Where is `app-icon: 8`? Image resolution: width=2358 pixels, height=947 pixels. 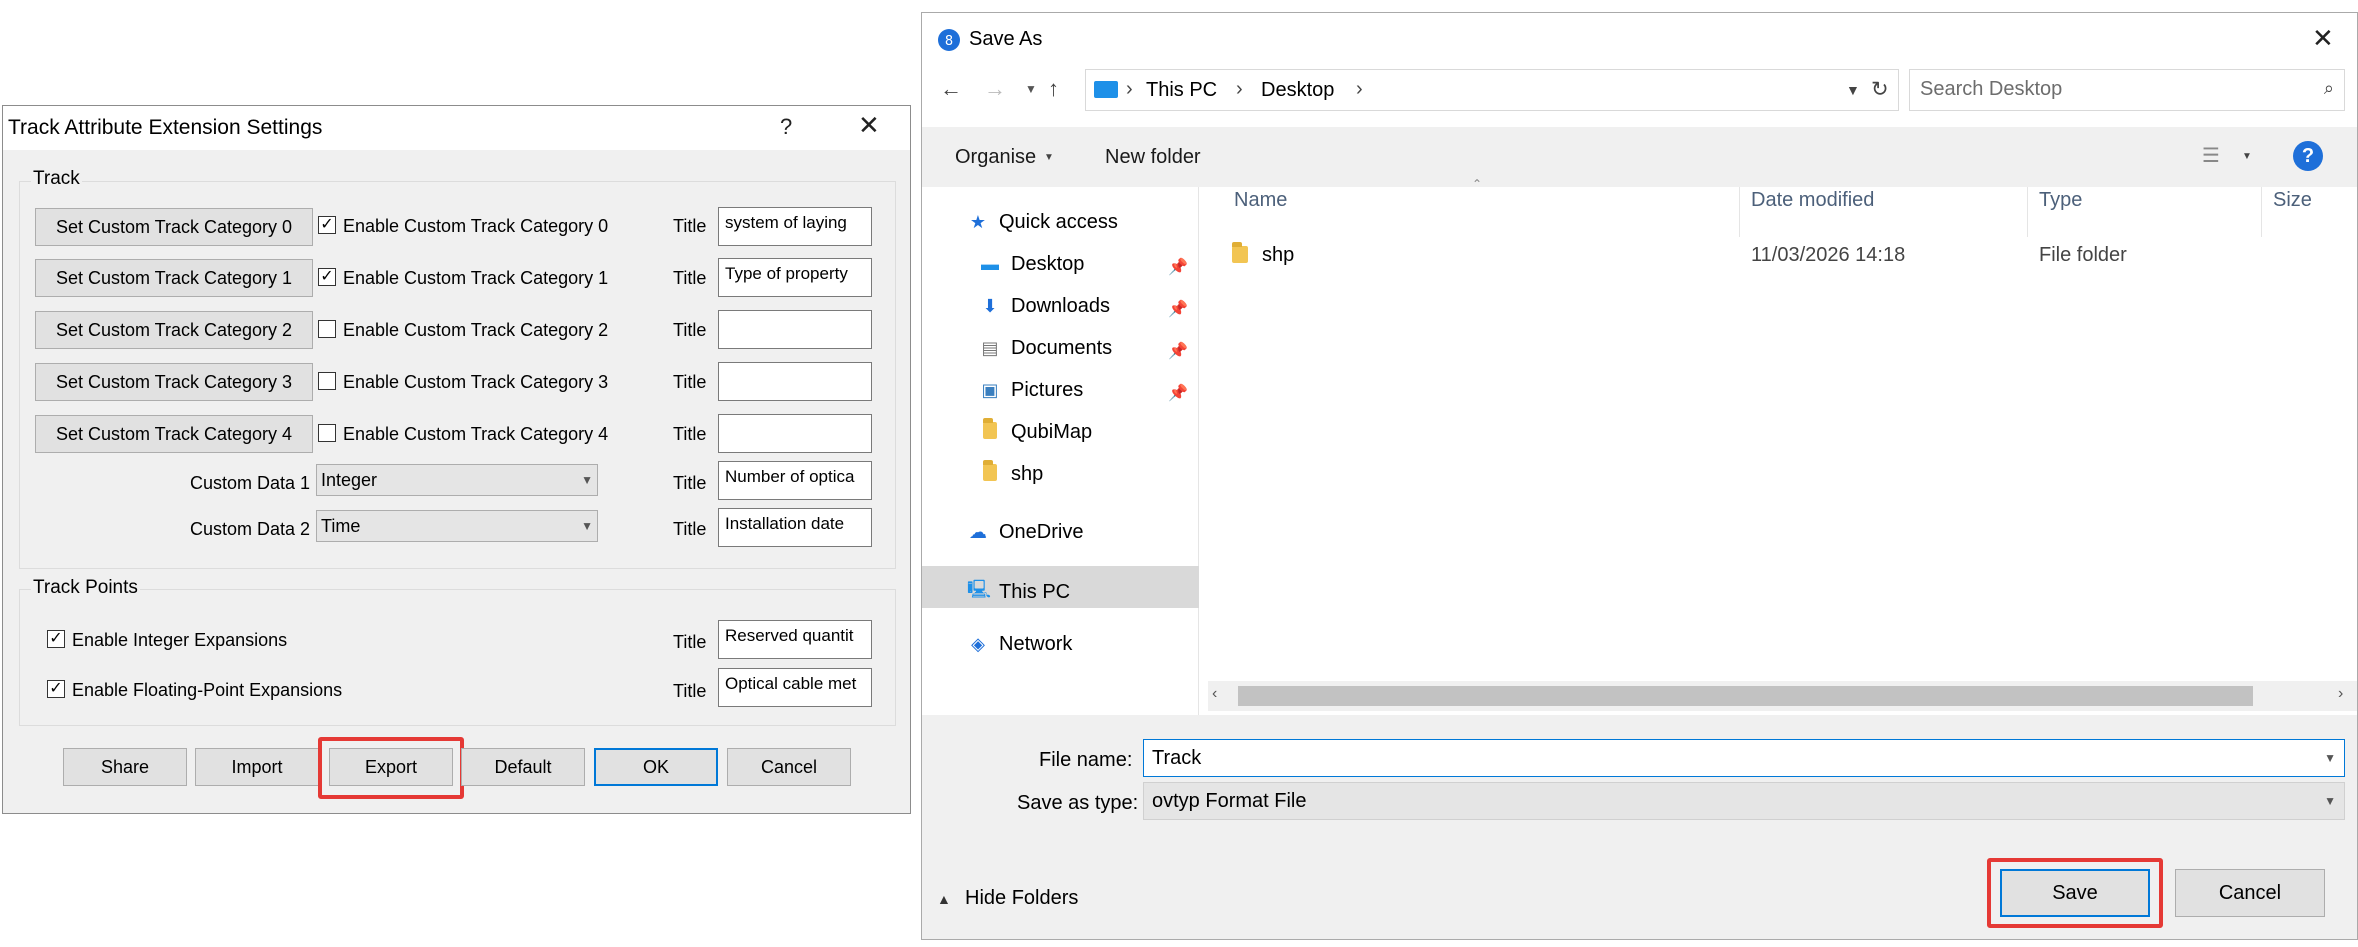 app-icon: 8 is located at coordinates (949, 40).